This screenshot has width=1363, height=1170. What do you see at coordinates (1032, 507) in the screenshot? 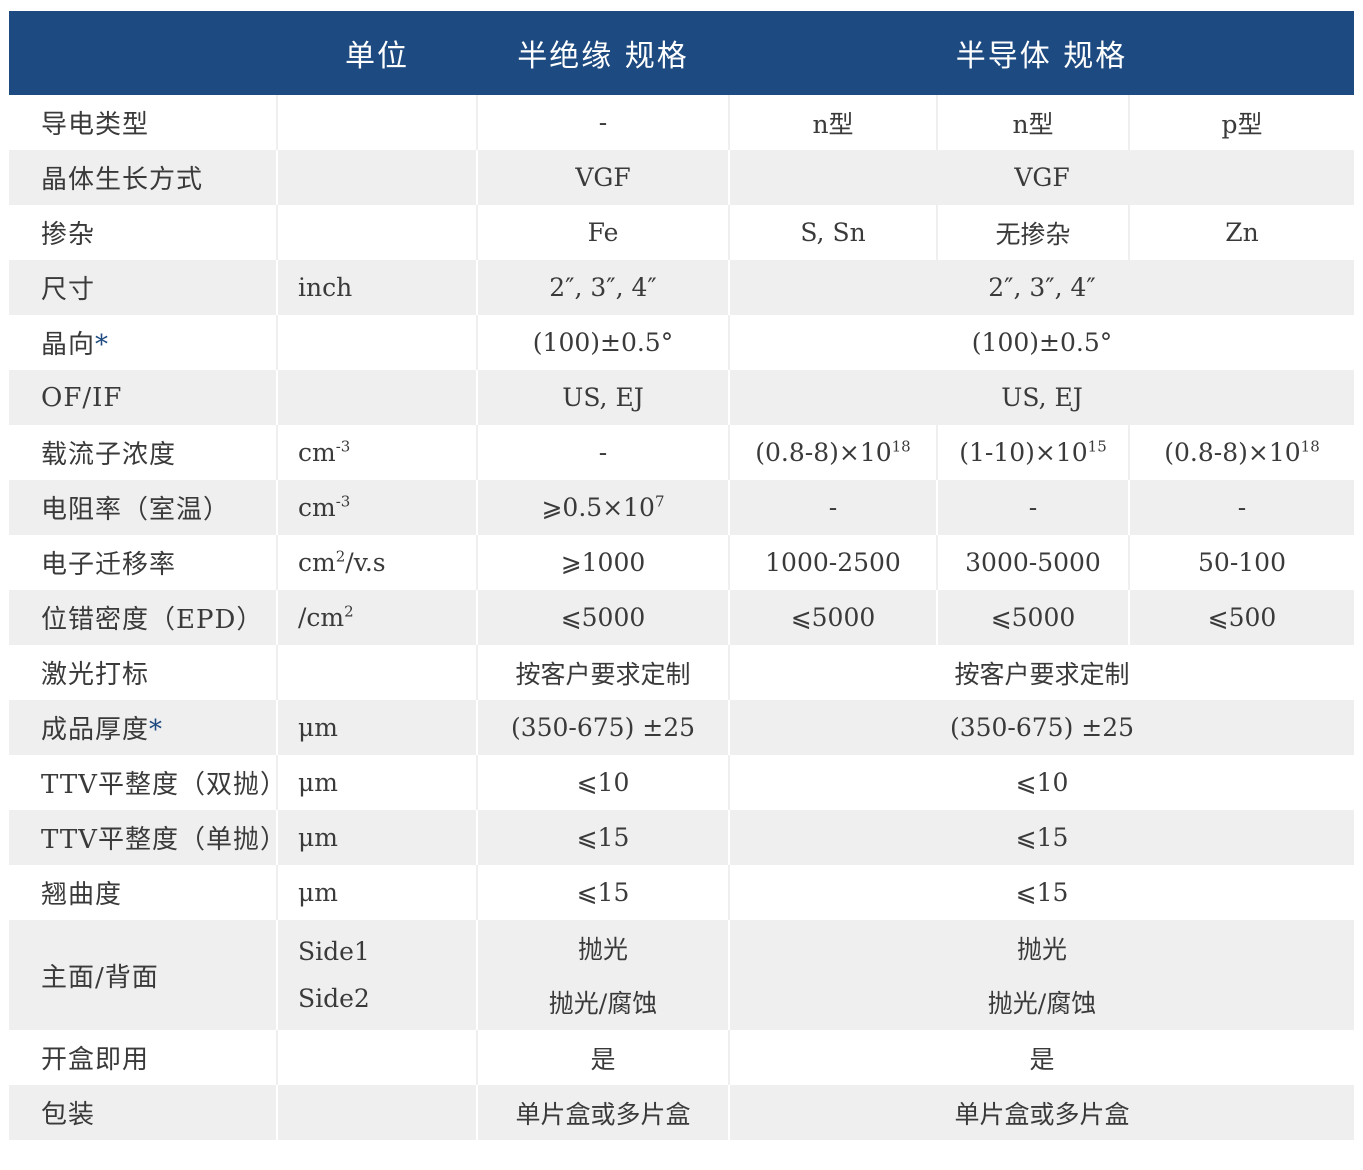
I see `n-type-value-2: -` at bounding box center [1032, 507].